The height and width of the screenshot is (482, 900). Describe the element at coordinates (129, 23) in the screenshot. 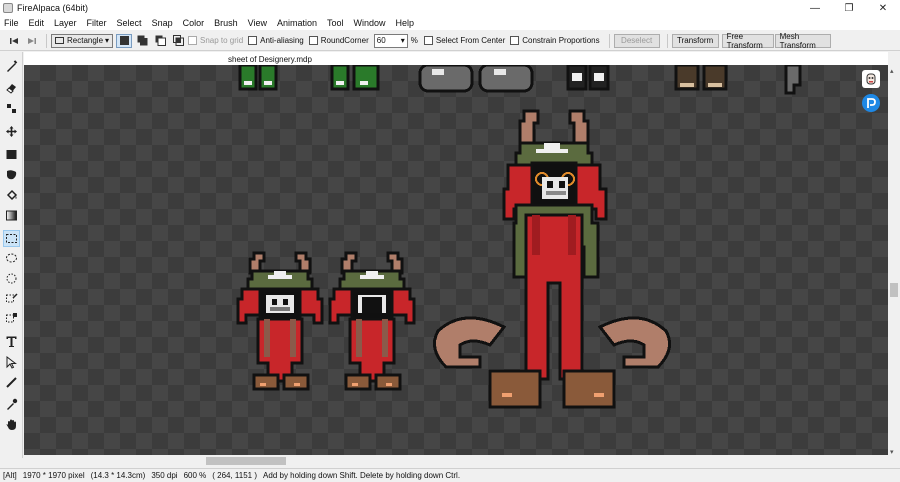

I see `menu-select: Select` at that location.